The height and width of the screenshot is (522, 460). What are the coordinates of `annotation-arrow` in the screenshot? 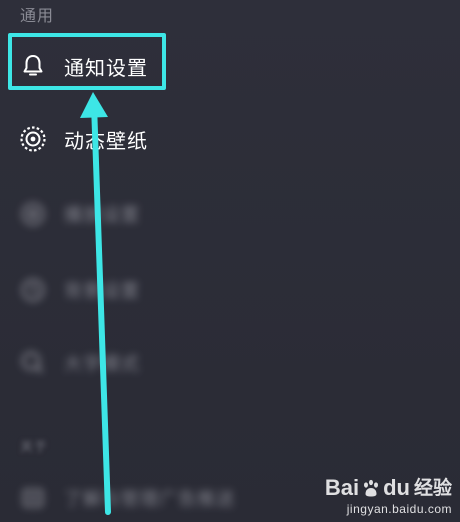 It's located at (95, 303).